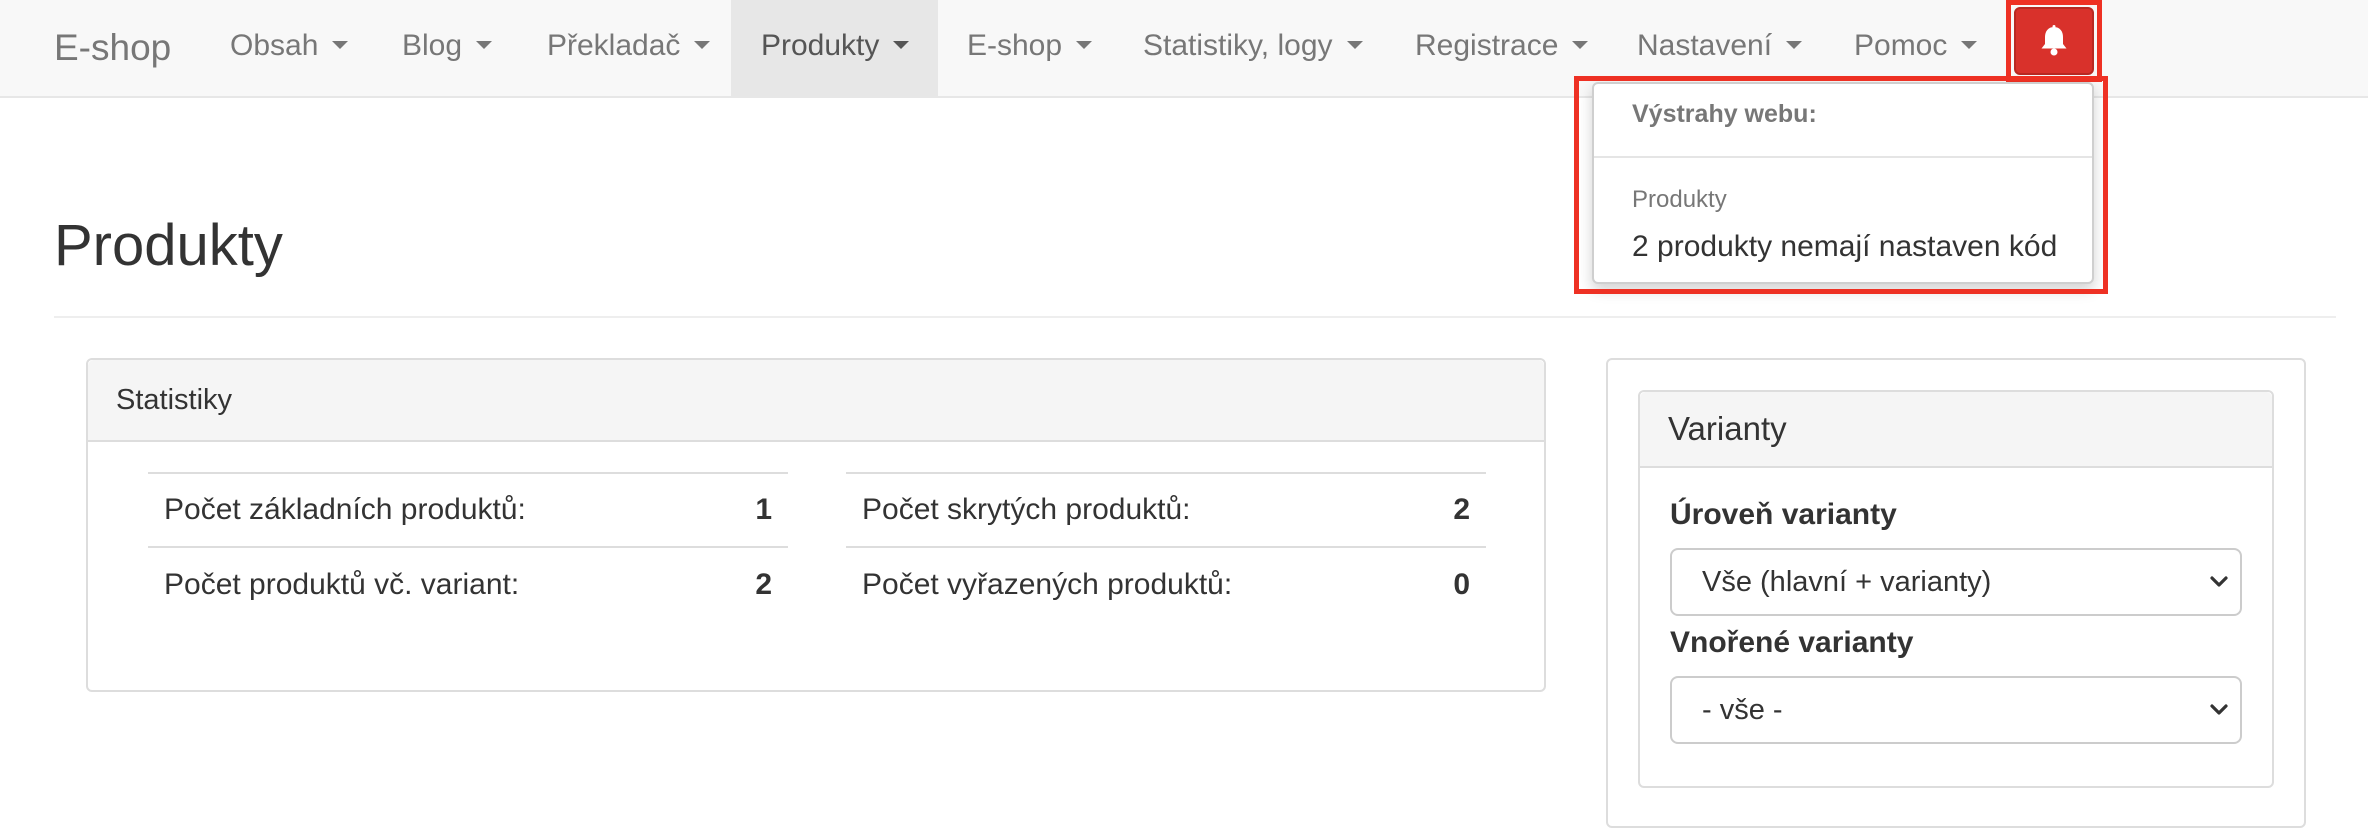 Image resolution: width=2368 pixels, height=828 pixels. What do you see at coordinates (112, 48) in the screenshot?
I see `brand-link: E-shop` at bounding box center [112, 48].